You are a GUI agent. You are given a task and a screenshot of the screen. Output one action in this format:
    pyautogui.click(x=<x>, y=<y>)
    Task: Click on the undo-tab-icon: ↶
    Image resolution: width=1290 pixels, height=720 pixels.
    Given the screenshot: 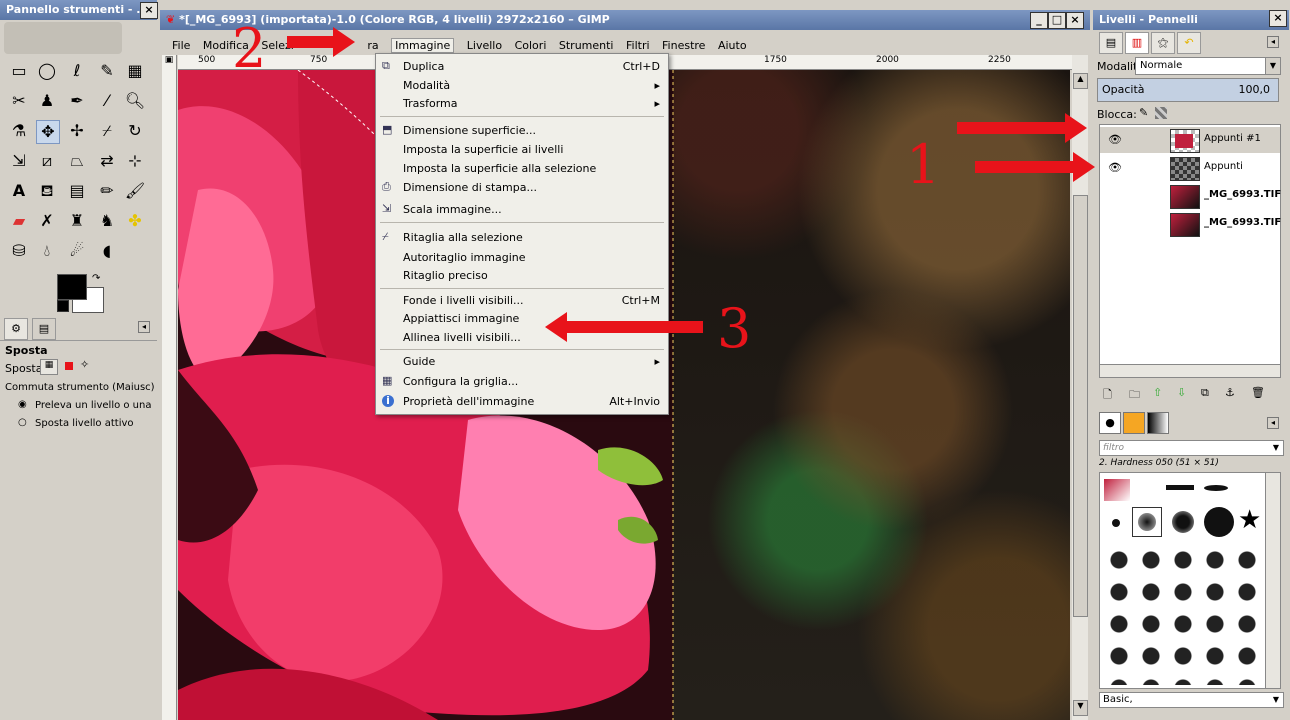 What is the action you would take?
    pyautogui.click(x=1189, y=43)
    